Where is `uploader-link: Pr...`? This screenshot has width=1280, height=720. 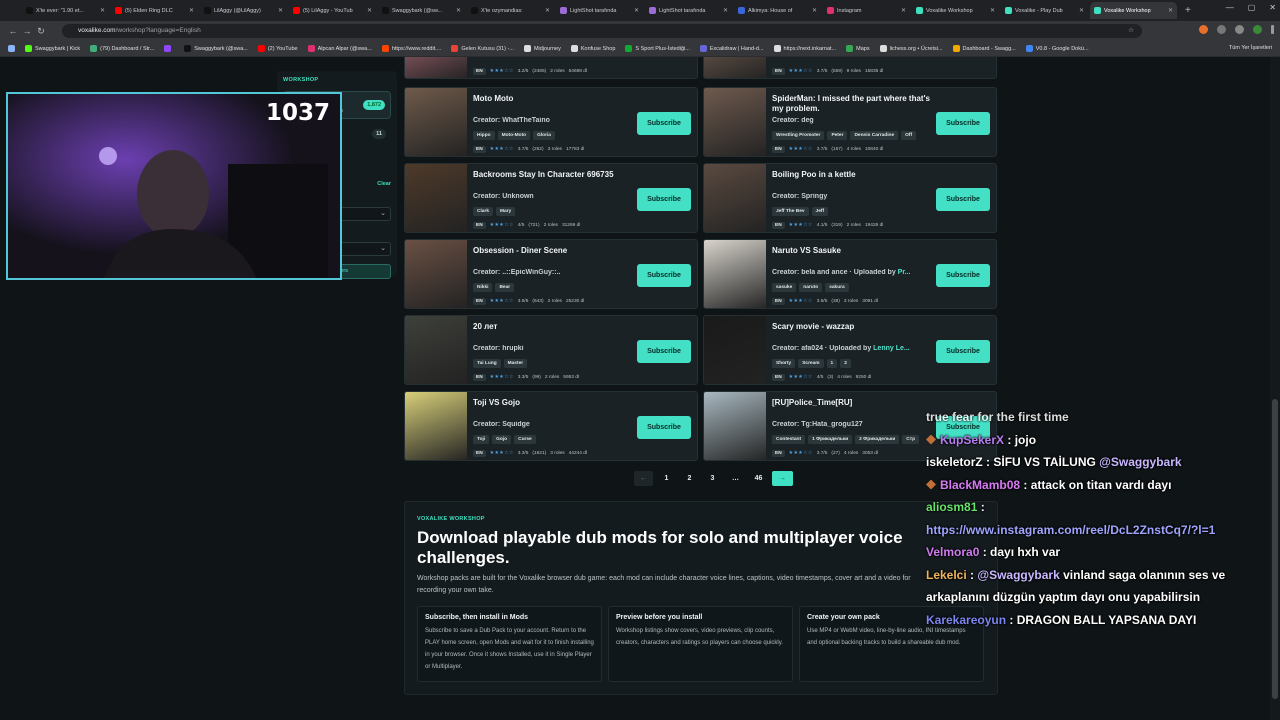 uploader-link: Pr... is located at coordinates (904, 272).